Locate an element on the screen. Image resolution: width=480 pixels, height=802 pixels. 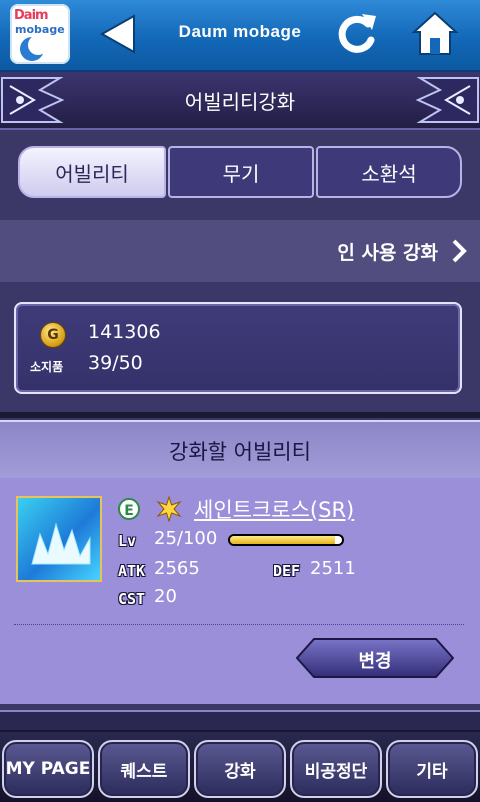
home-icon is located at coordinates (435, 34).